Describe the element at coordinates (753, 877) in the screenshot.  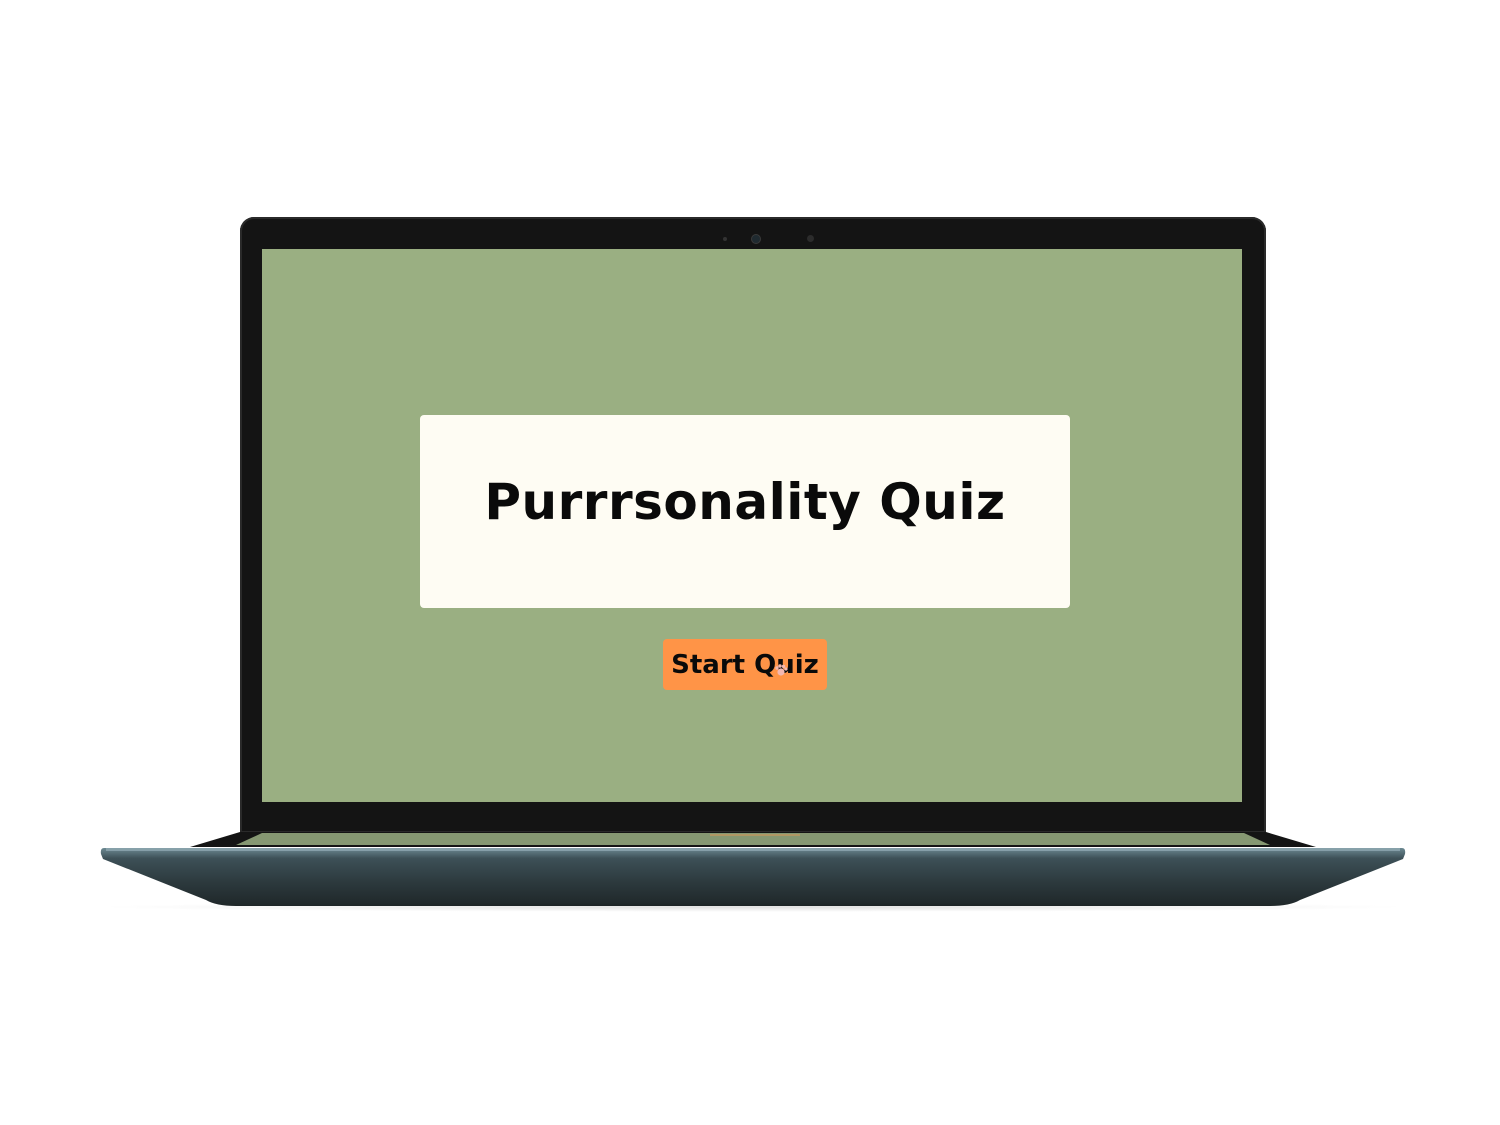
I see `laptop-base` at that location.